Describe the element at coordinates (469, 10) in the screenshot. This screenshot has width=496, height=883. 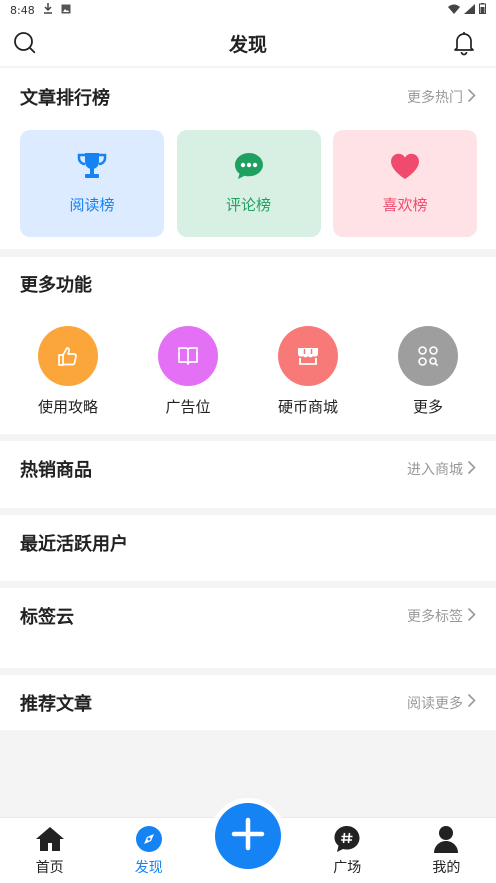
I see `signal-icon` at that location.